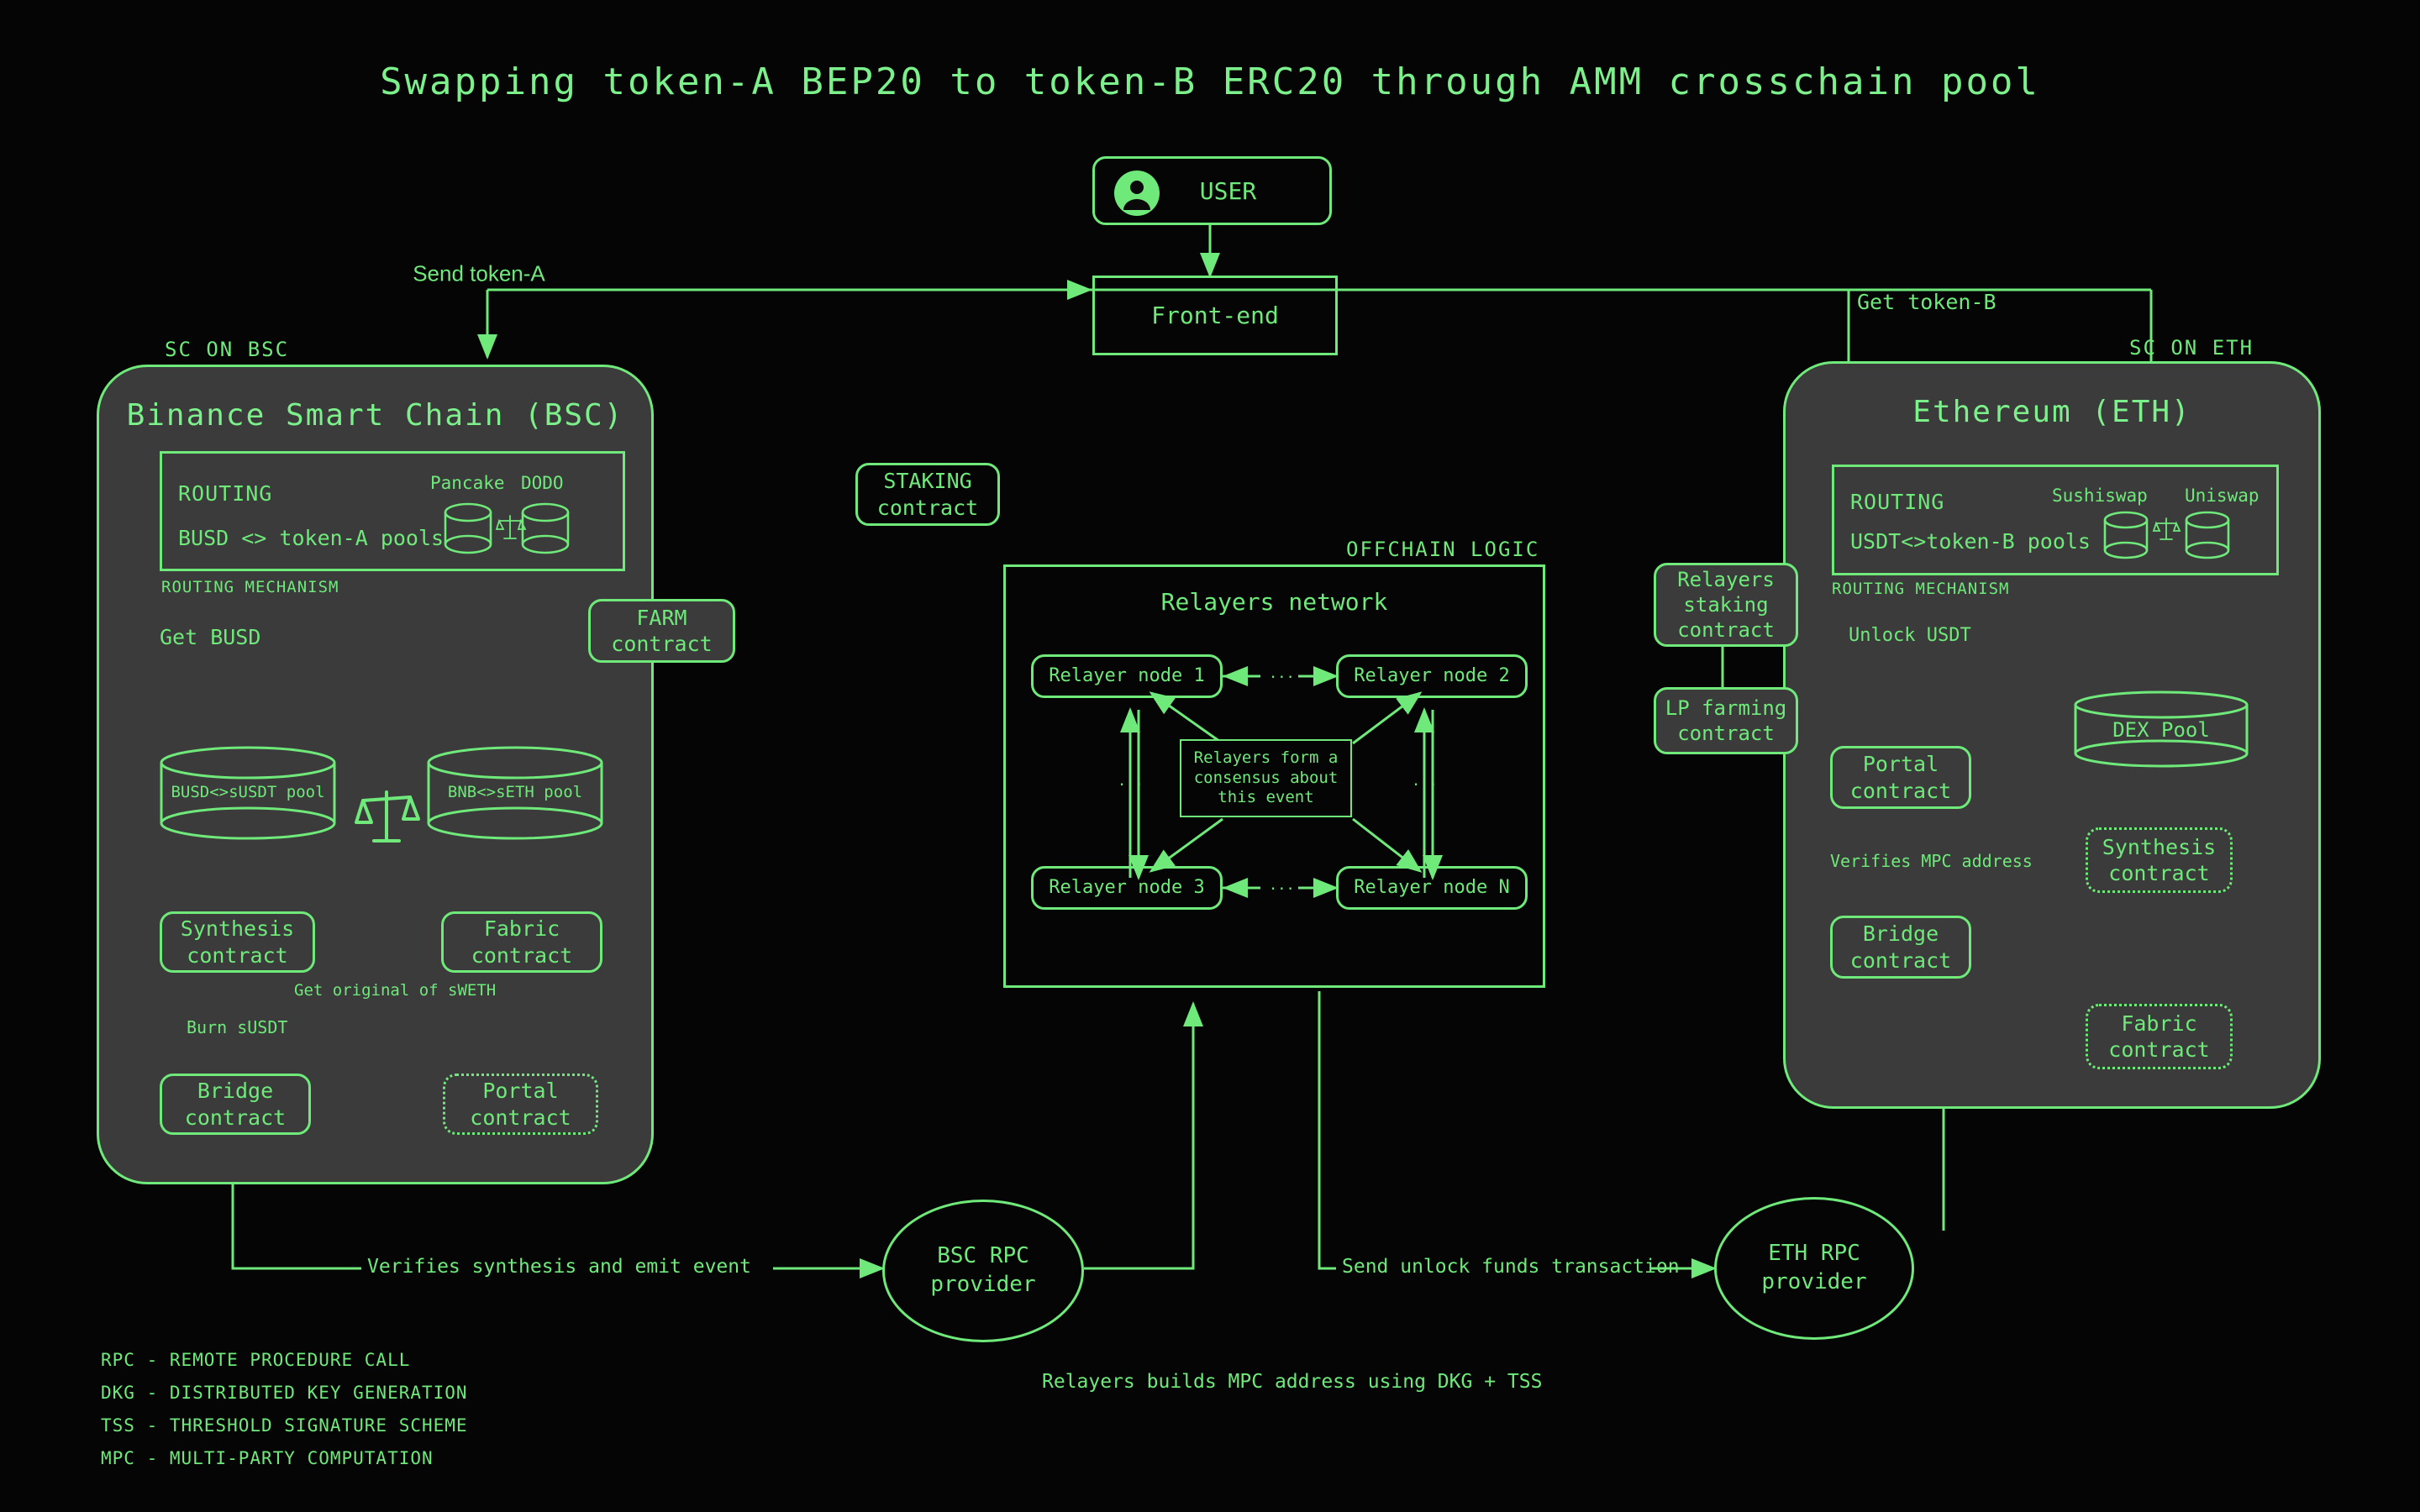 The height and width of the screenshot is (1512, 2420). Describe the element at coordinates (284, 1425) in the screenshot. I see `legend-item-tss: TSS - THRESHOLD SIGNATURE SCHEME` at that location.